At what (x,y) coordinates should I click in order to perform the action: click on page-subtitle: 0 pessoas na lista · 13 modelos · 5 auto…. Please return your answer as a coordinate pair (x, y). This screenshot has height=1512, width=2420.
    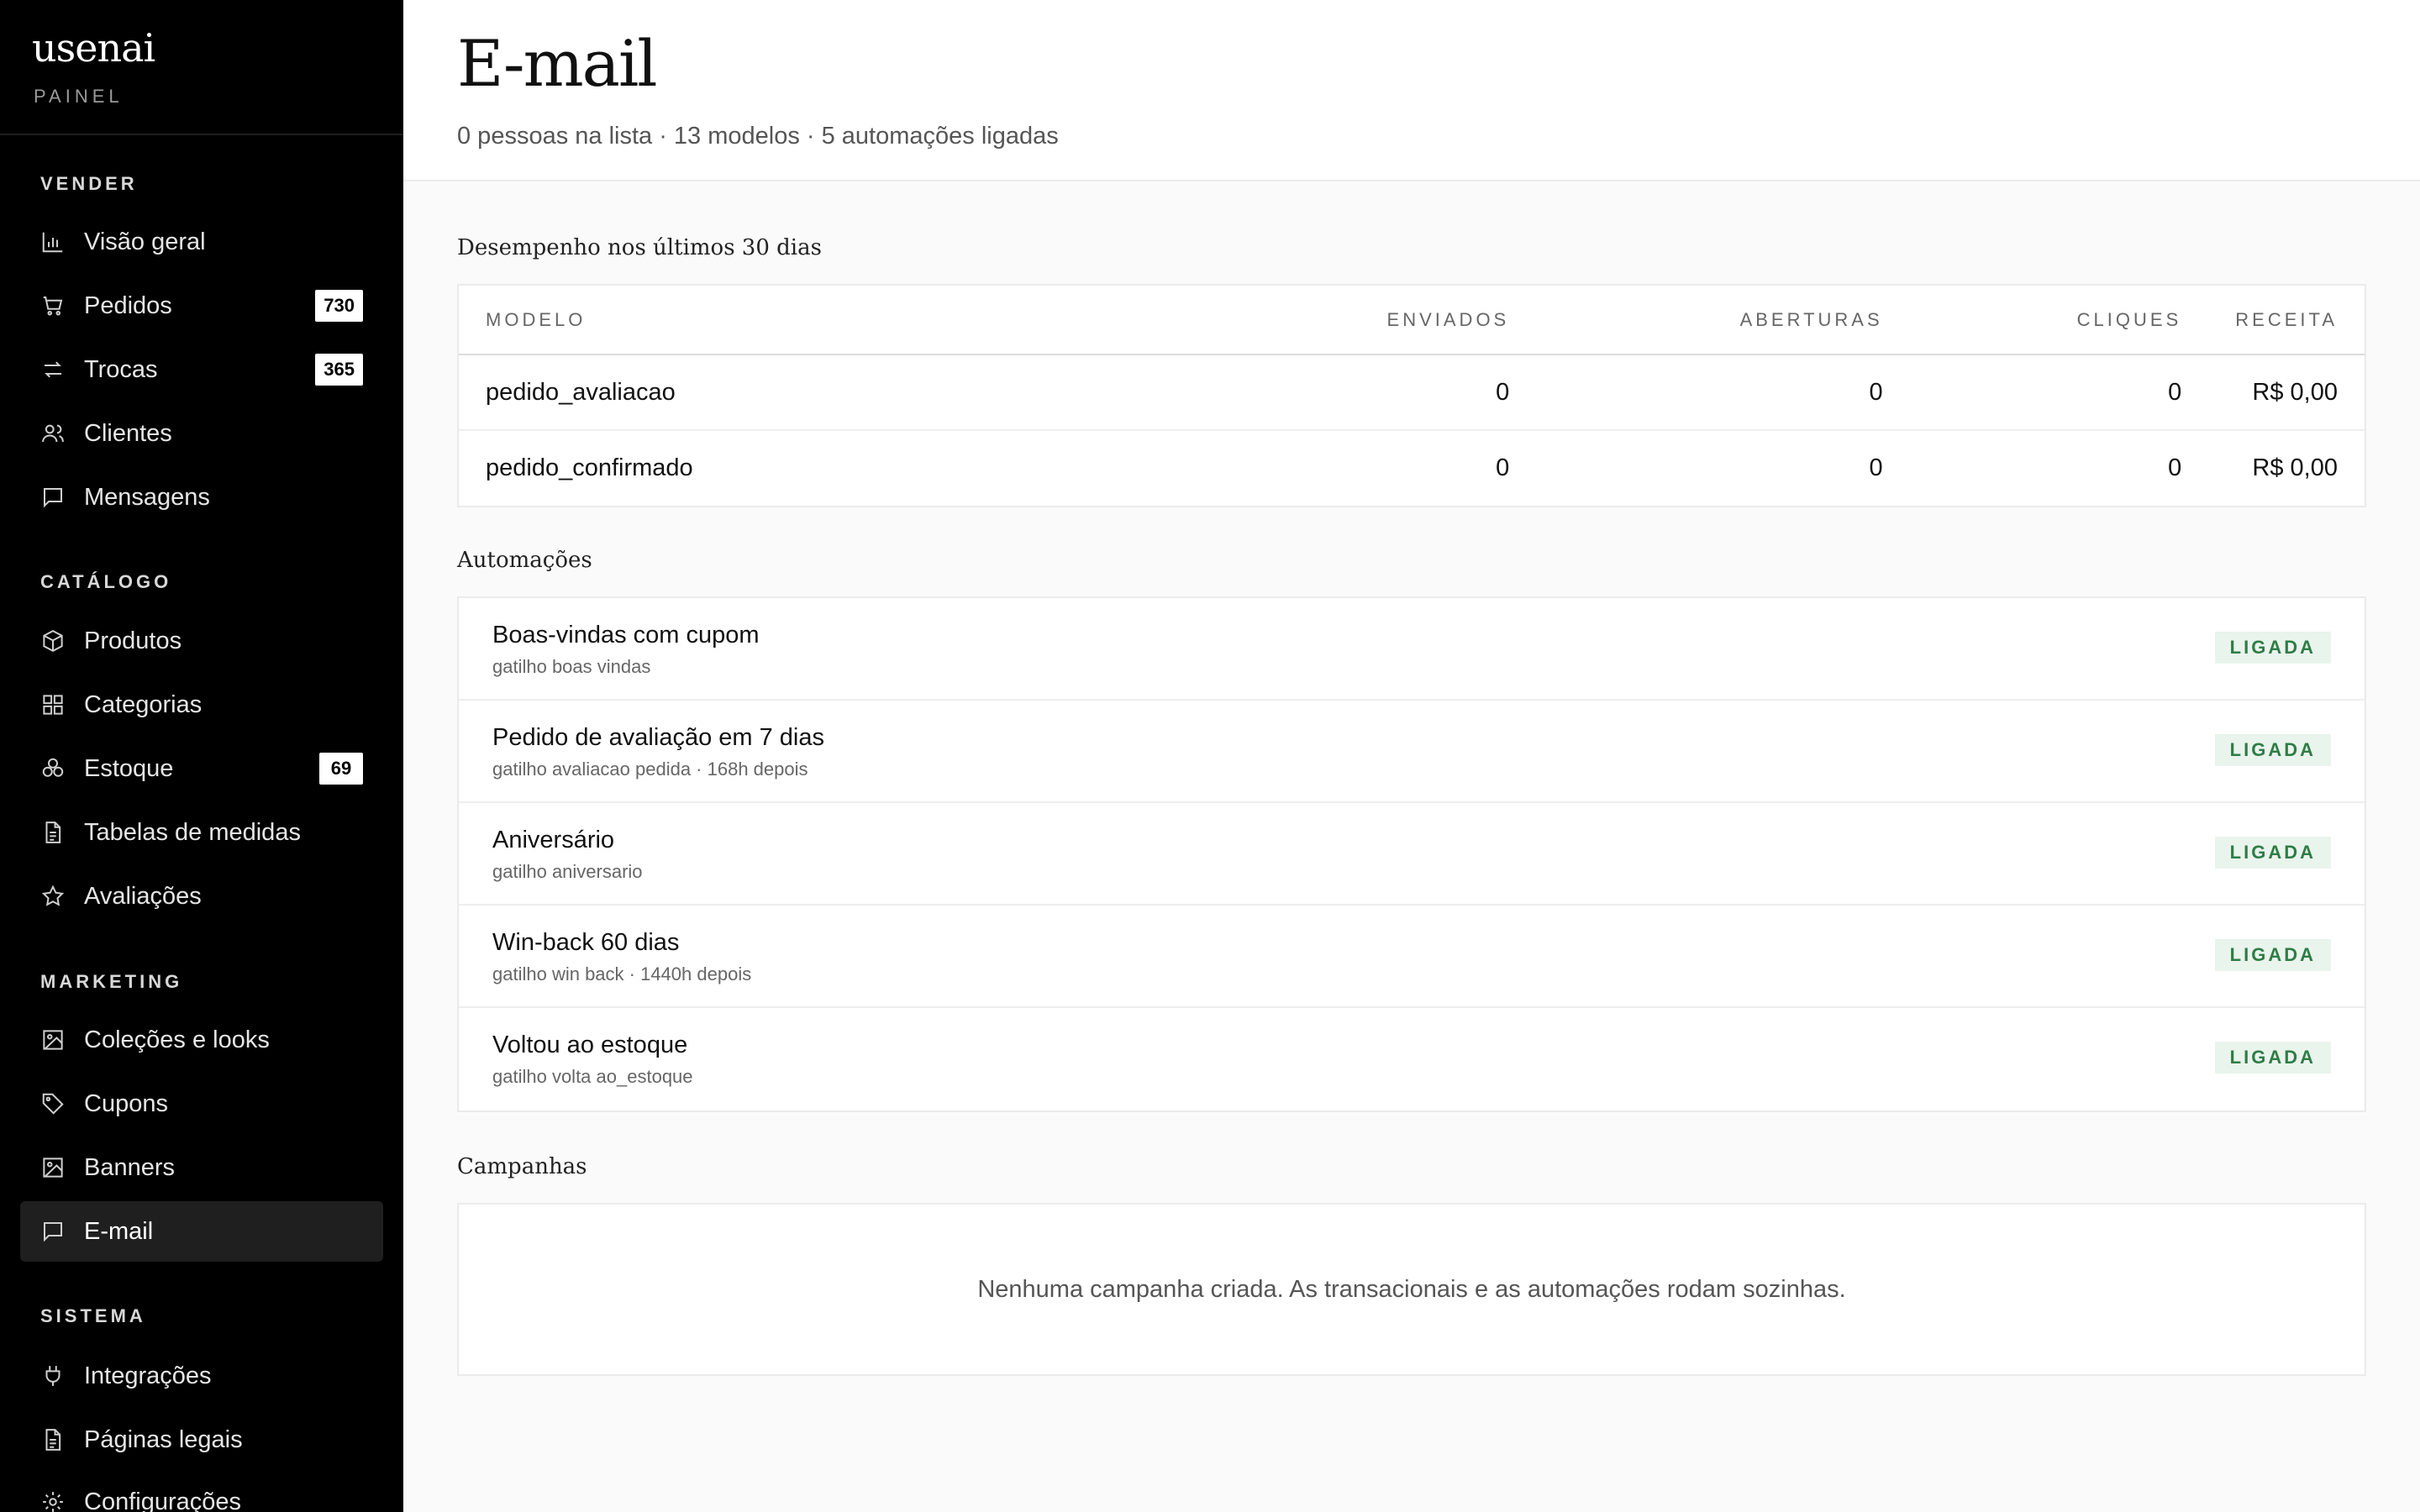
    Looking at the image, I should click on (758, 136).